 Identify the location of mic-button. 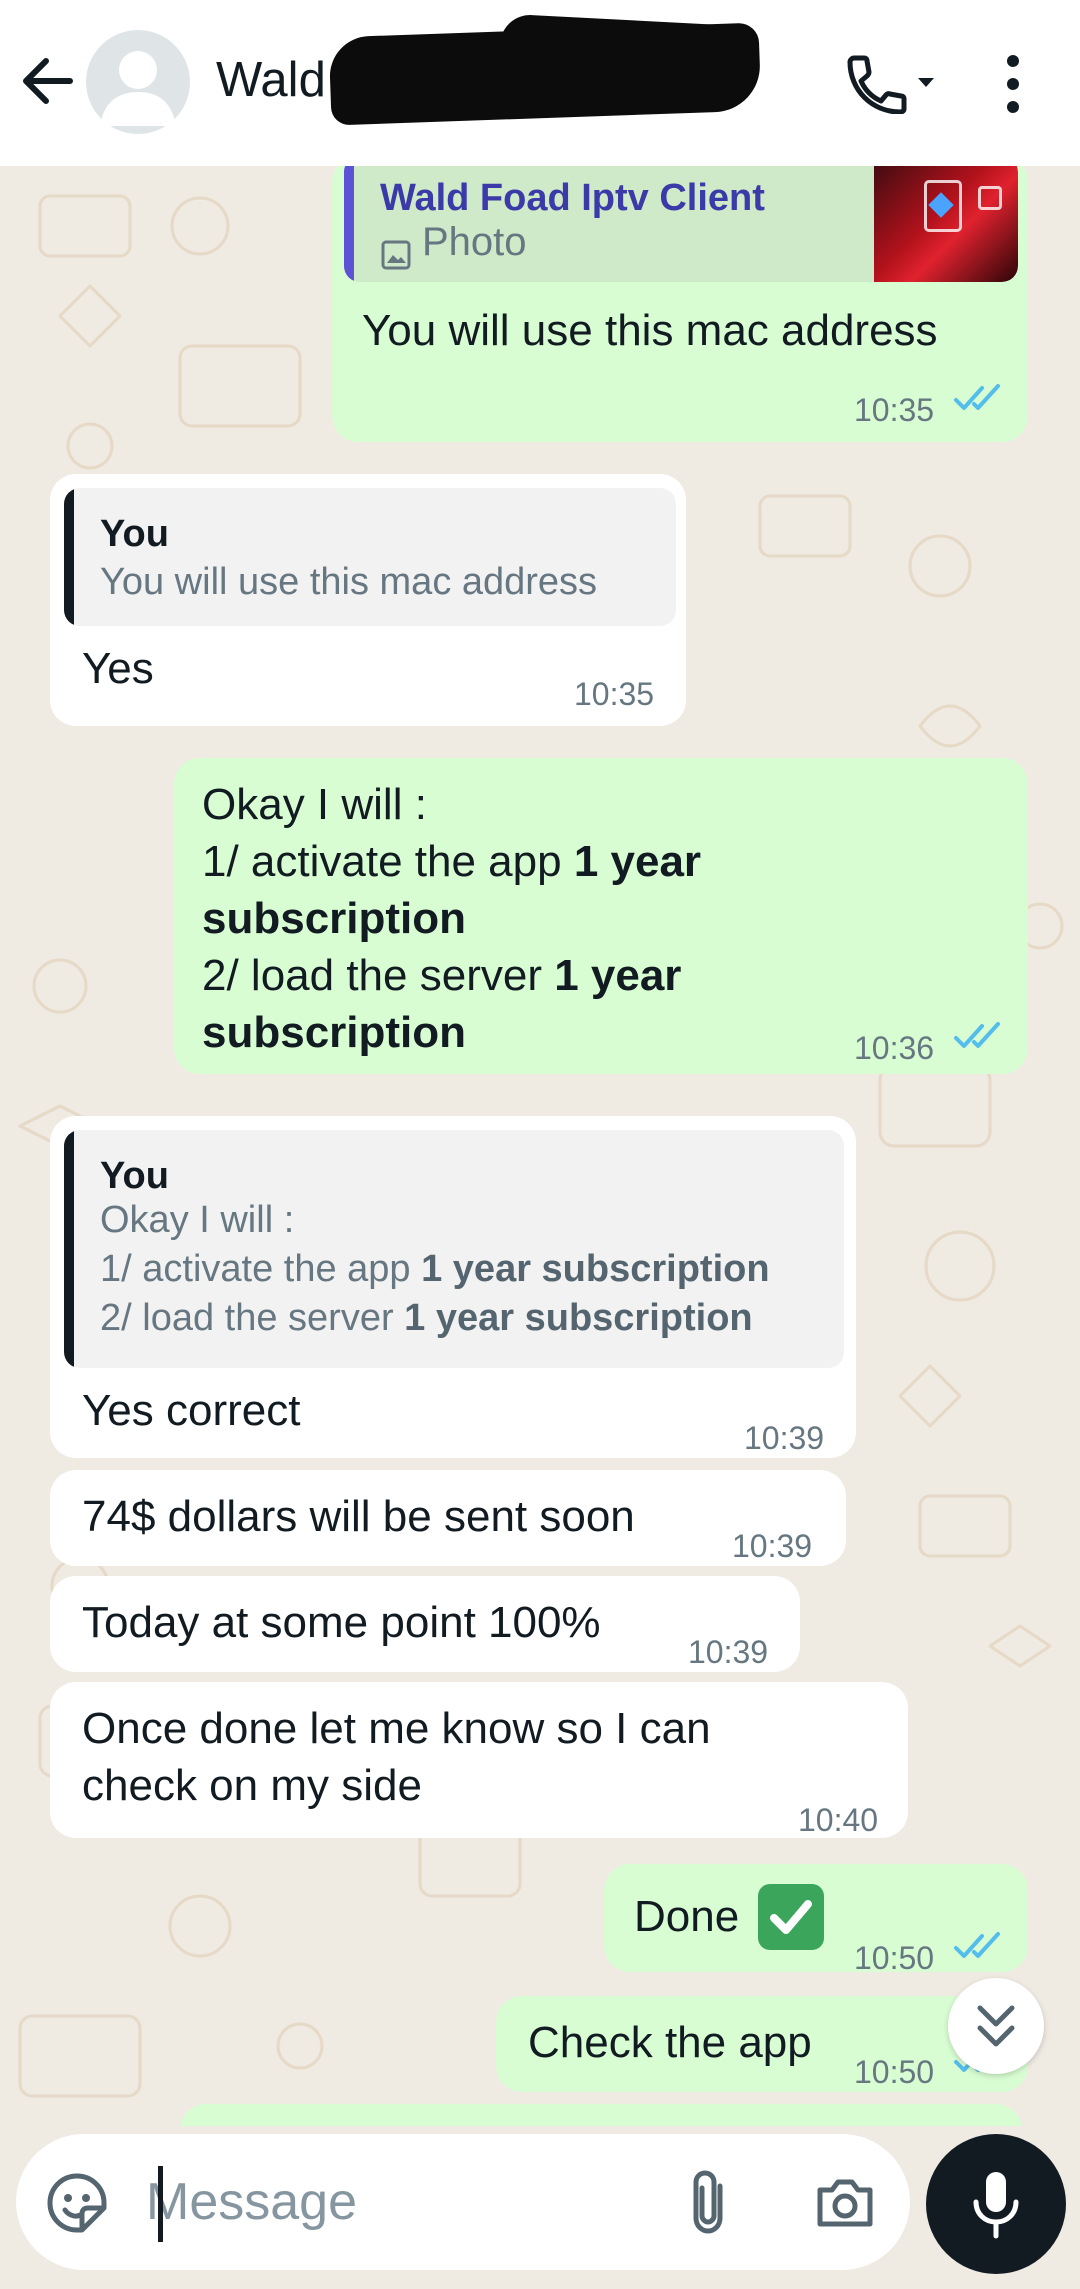
(996, 2204).